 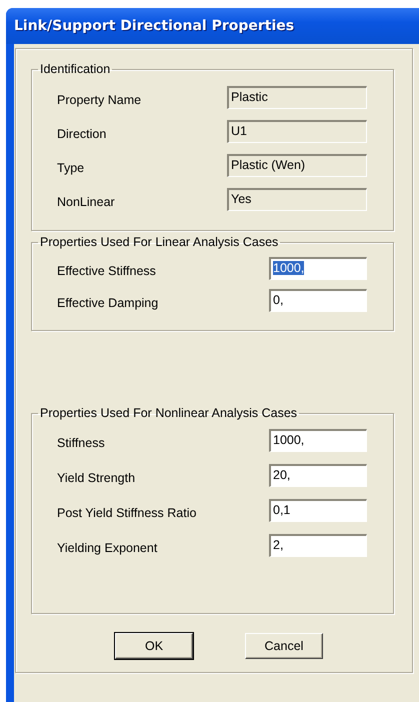 What do you see at coordinates (99, 99) in the screenshot?
I see `field-label: Property Name` at bounding box center [99, 99].